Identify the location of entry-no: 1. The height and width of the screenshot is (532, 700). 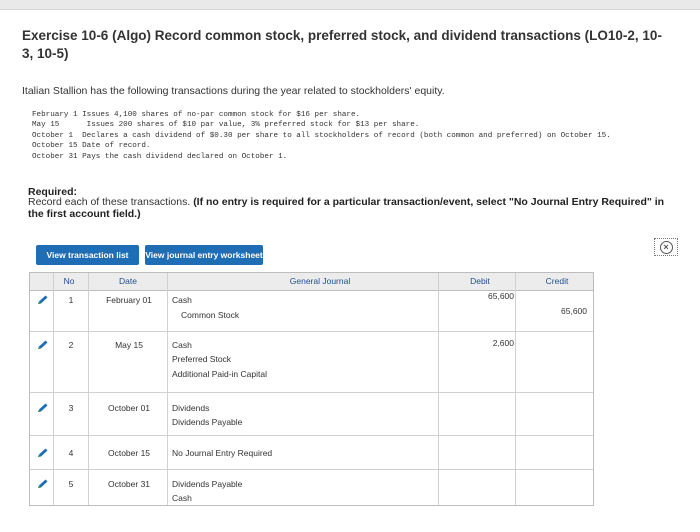
(71, 300).